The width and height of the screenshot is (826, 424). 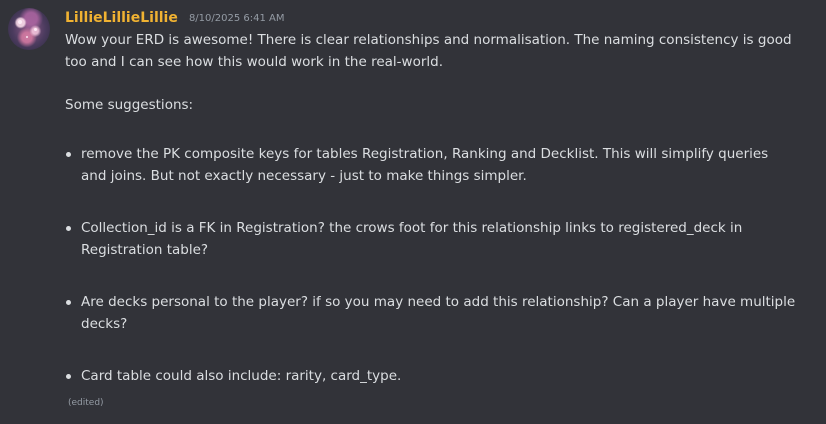 What do you see at coordinates (86, 403) in the screenshot?
I see `edited-label: (edited)` at bounding box center [86, 403].